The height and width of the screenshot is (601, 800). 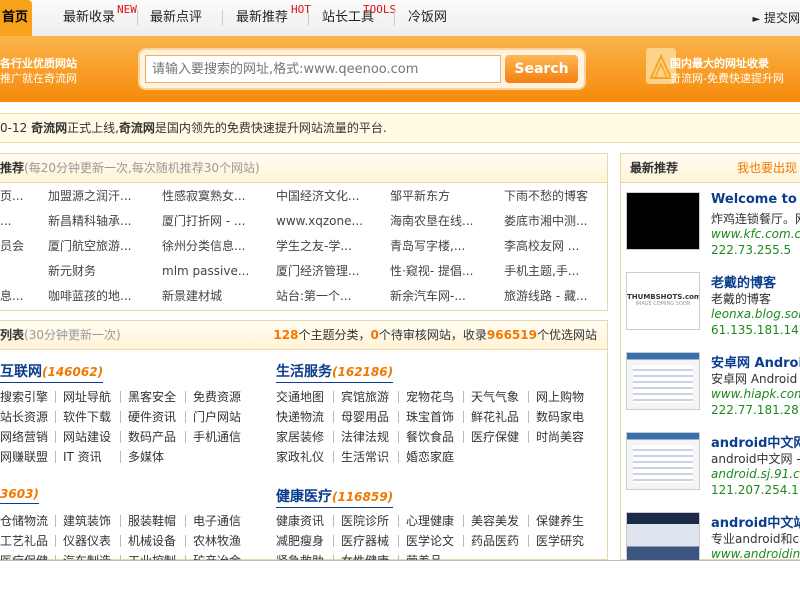 I want to click on site-url: www.hiapk.com, so click(x=755, y=394).